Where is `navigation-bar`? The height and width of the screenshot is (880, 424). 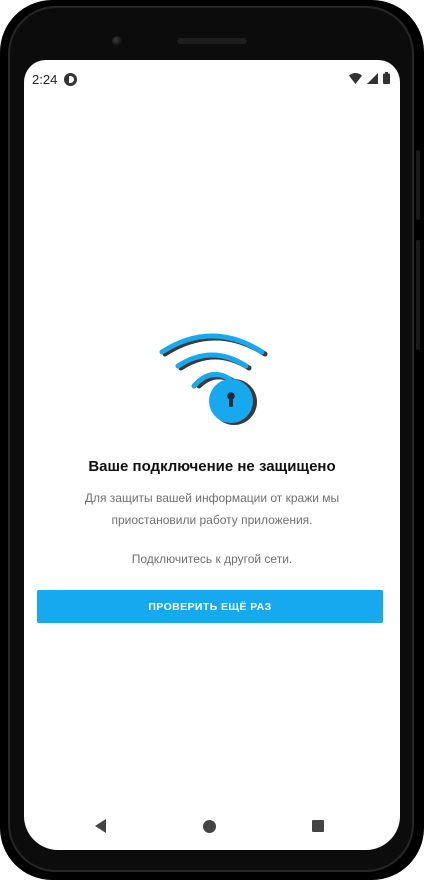 navigation-bar is located at coordinates (212, 827).